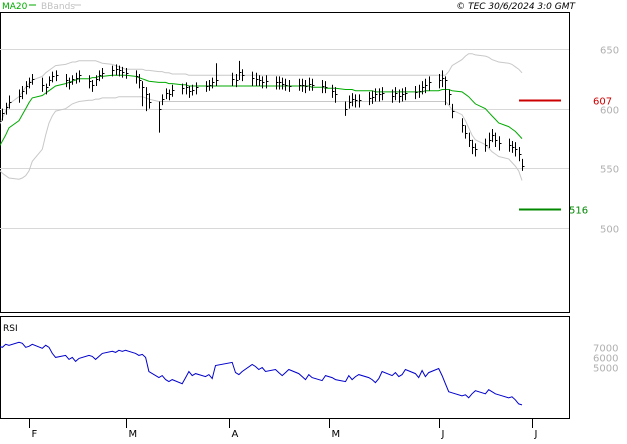 Image resolution: width=627 pixels, height=444 pixels. What do you see at coordinates (15, 7) in the screenshot?
I see `legend-ma20: MA20` at bounding box center [15, 7].